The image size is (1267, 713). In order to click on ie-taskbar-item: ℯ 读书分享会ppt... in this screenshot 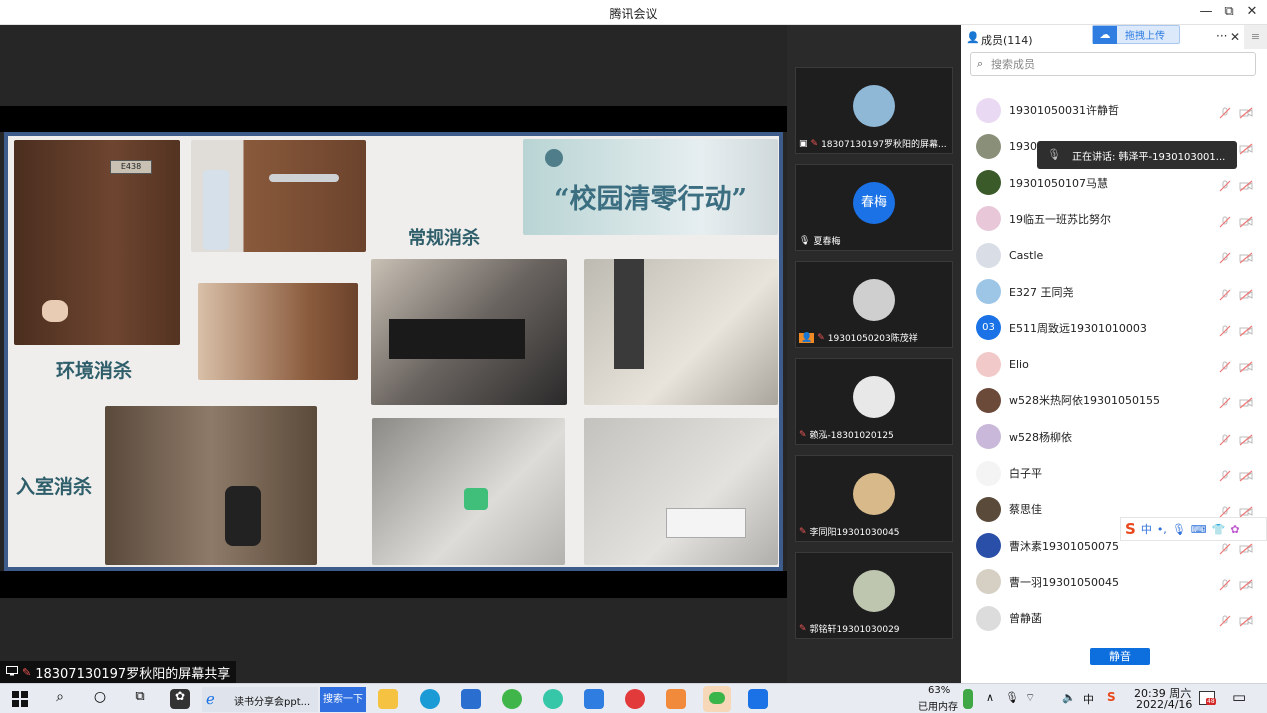, I will do `click(260, 699)`.